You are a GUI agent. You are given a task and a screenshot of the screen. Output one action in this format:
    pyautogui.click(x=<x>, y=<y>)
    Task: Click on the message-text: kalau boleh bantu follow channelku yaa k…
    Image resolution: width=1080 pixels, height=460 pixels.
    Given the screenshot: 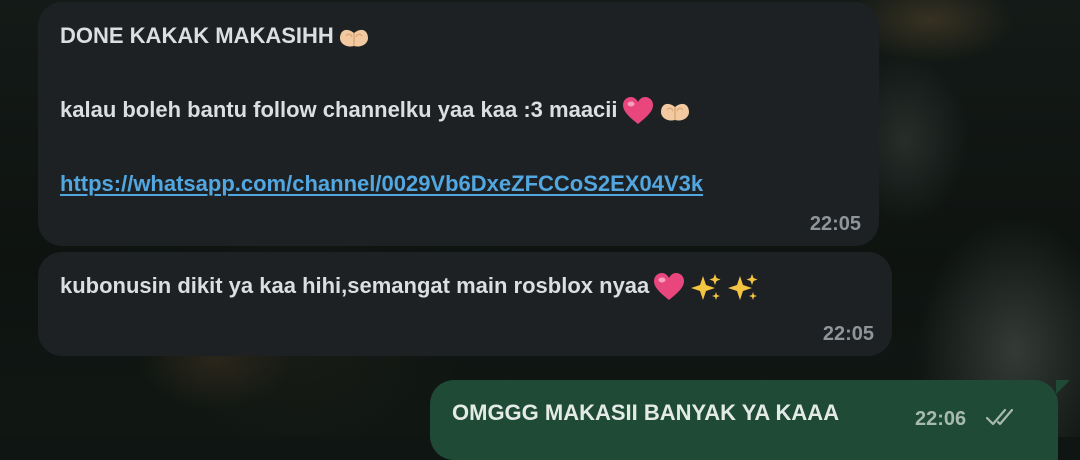 What is the action you would take?
    pyautogui.click(x=339, y=110)
    